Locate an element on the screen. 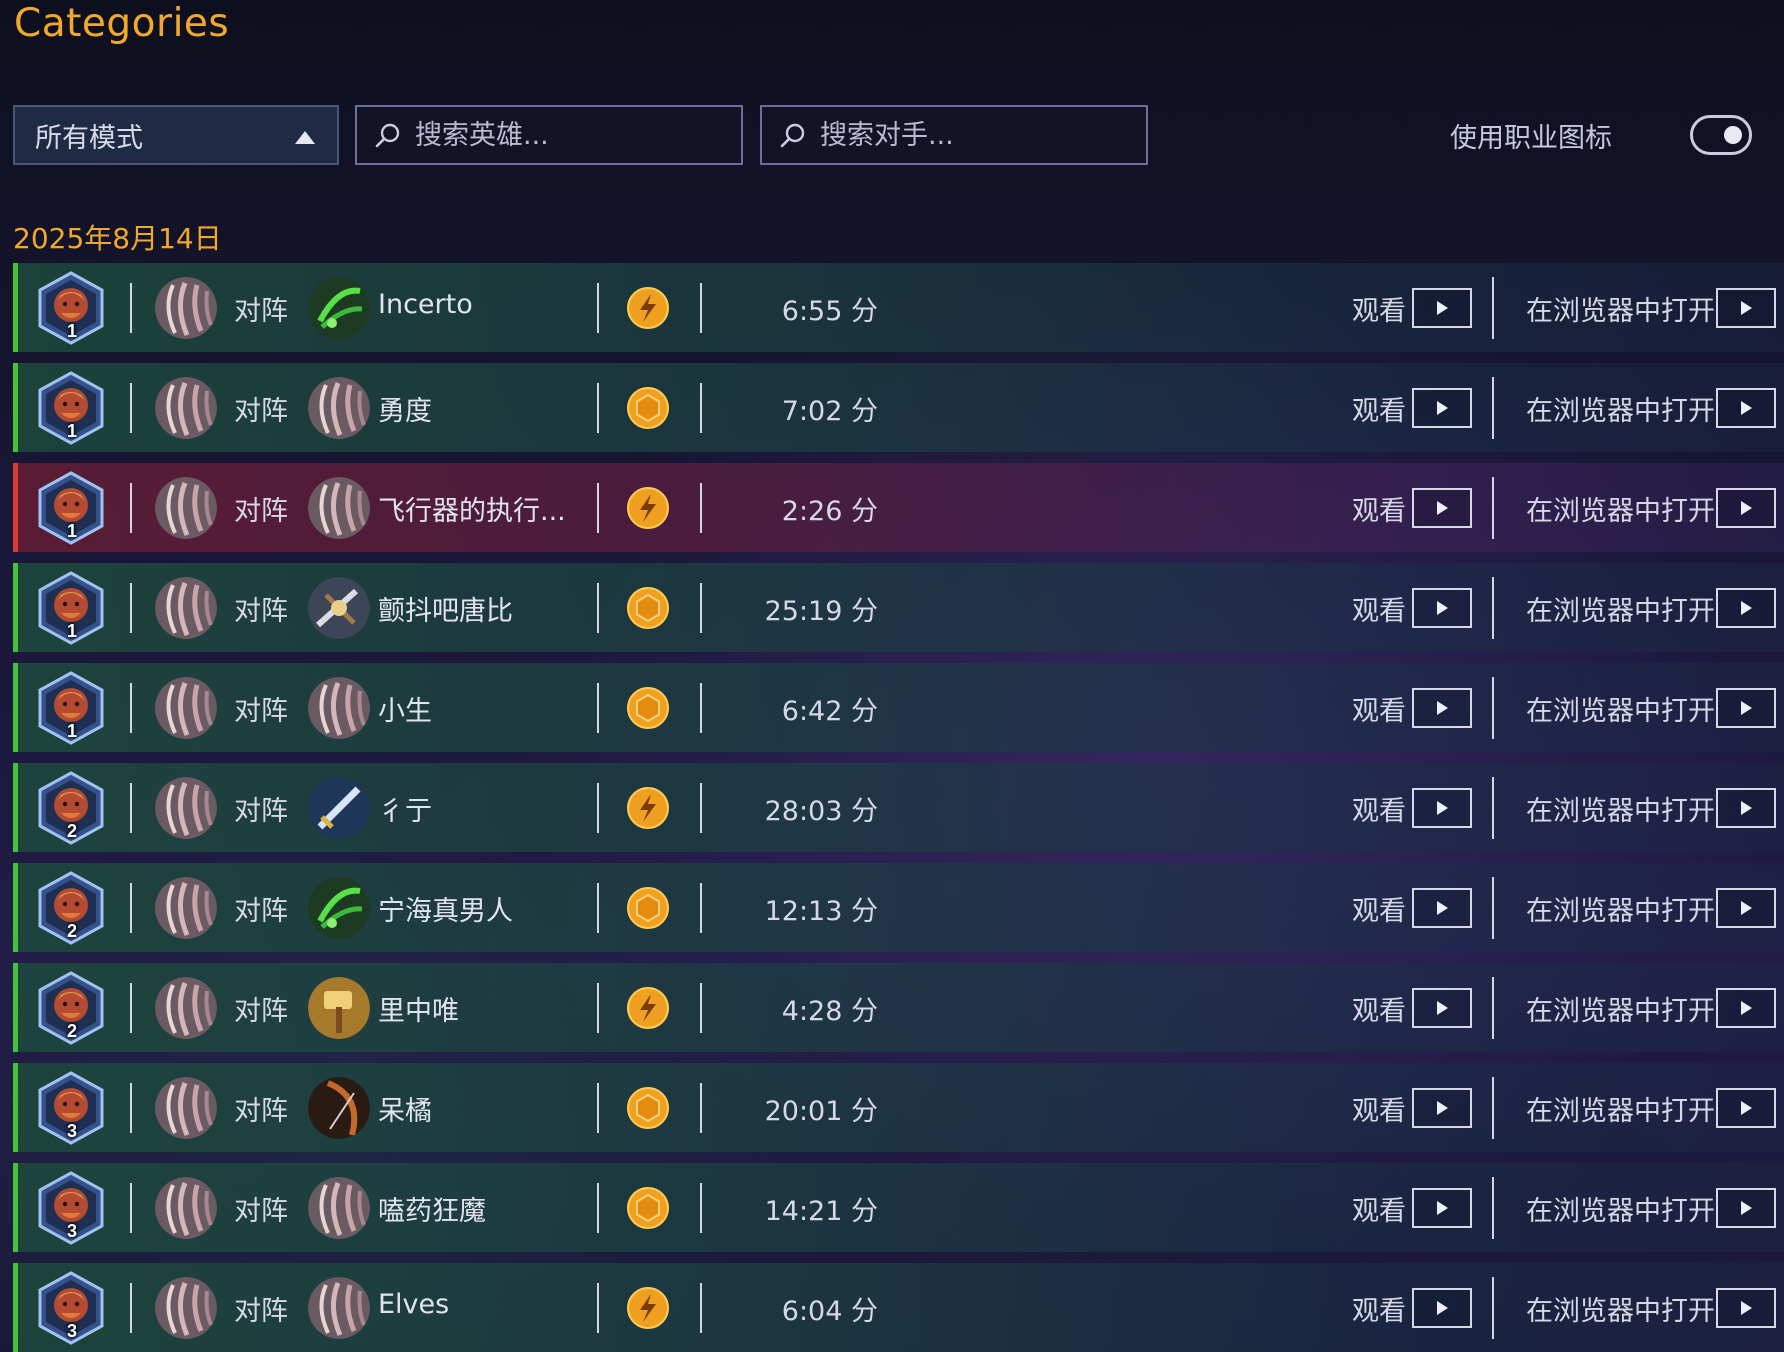  rank-badge: 2 is located at coordinates (71, 1008).